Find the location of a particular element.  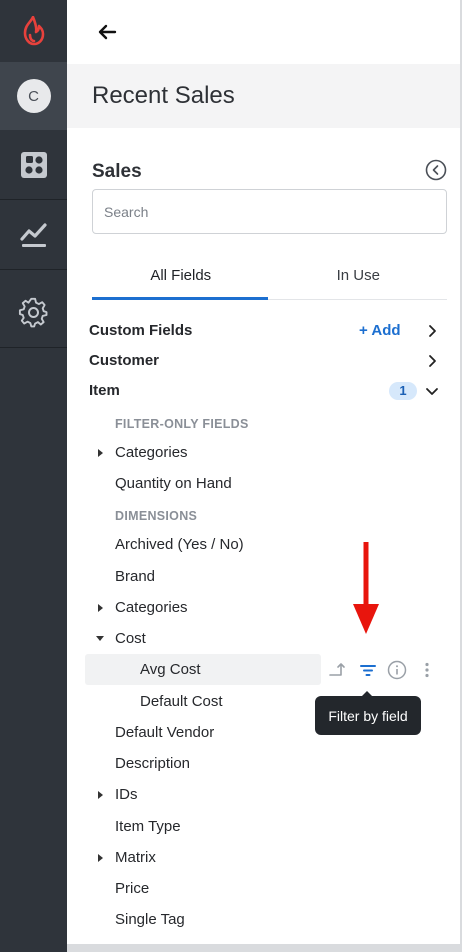

field-label: Default Cost is located at coordinates (181, 701).